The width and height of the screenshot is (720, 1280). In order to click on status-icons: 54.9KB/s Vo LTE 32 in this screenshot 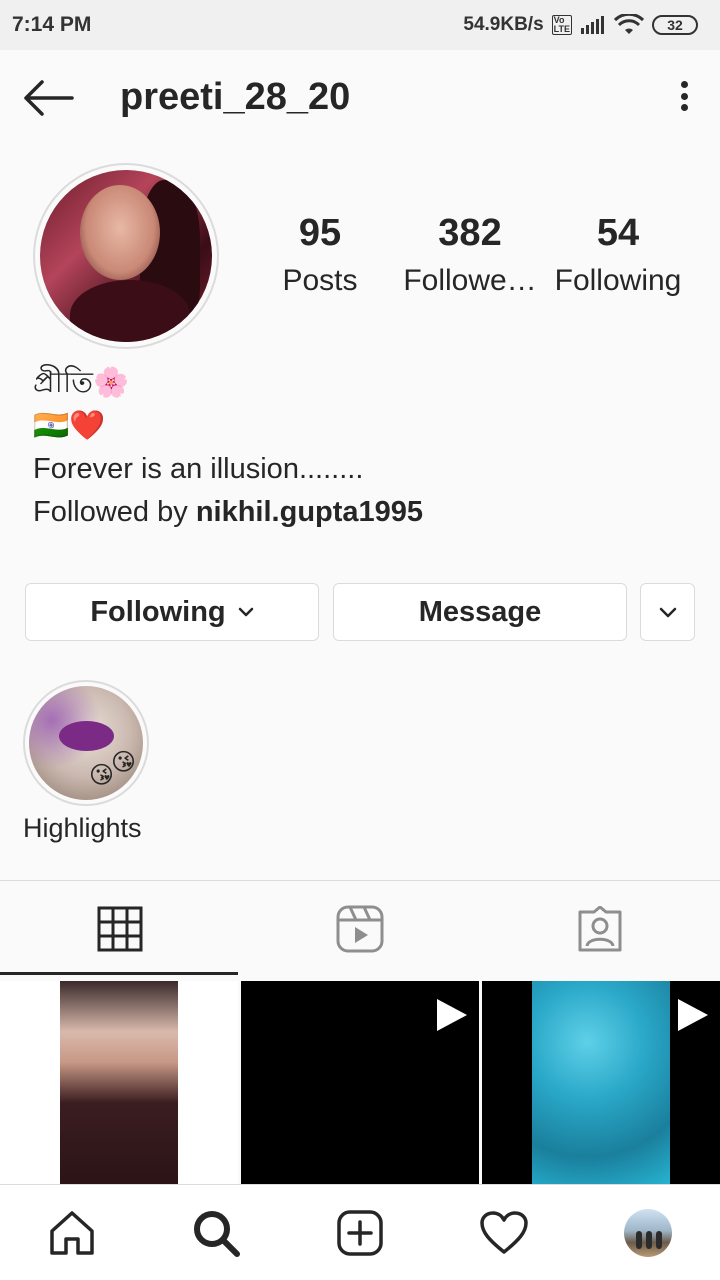, I will do `click(580, 25)`.